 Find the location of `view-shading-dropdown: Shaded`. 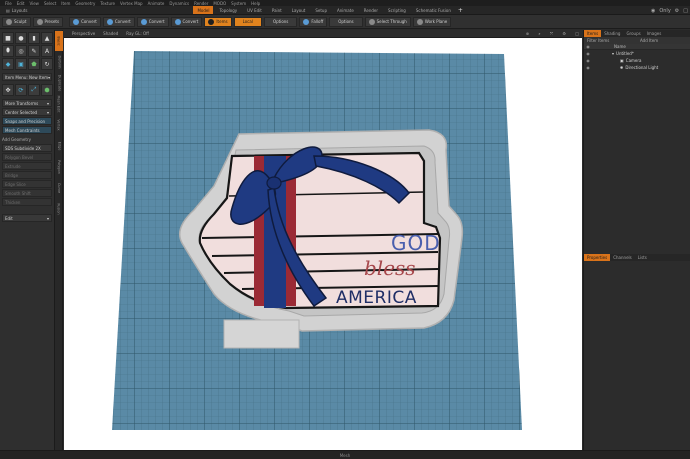

view-shading-dropdown: Shaded is located at coordinates (110, 33).